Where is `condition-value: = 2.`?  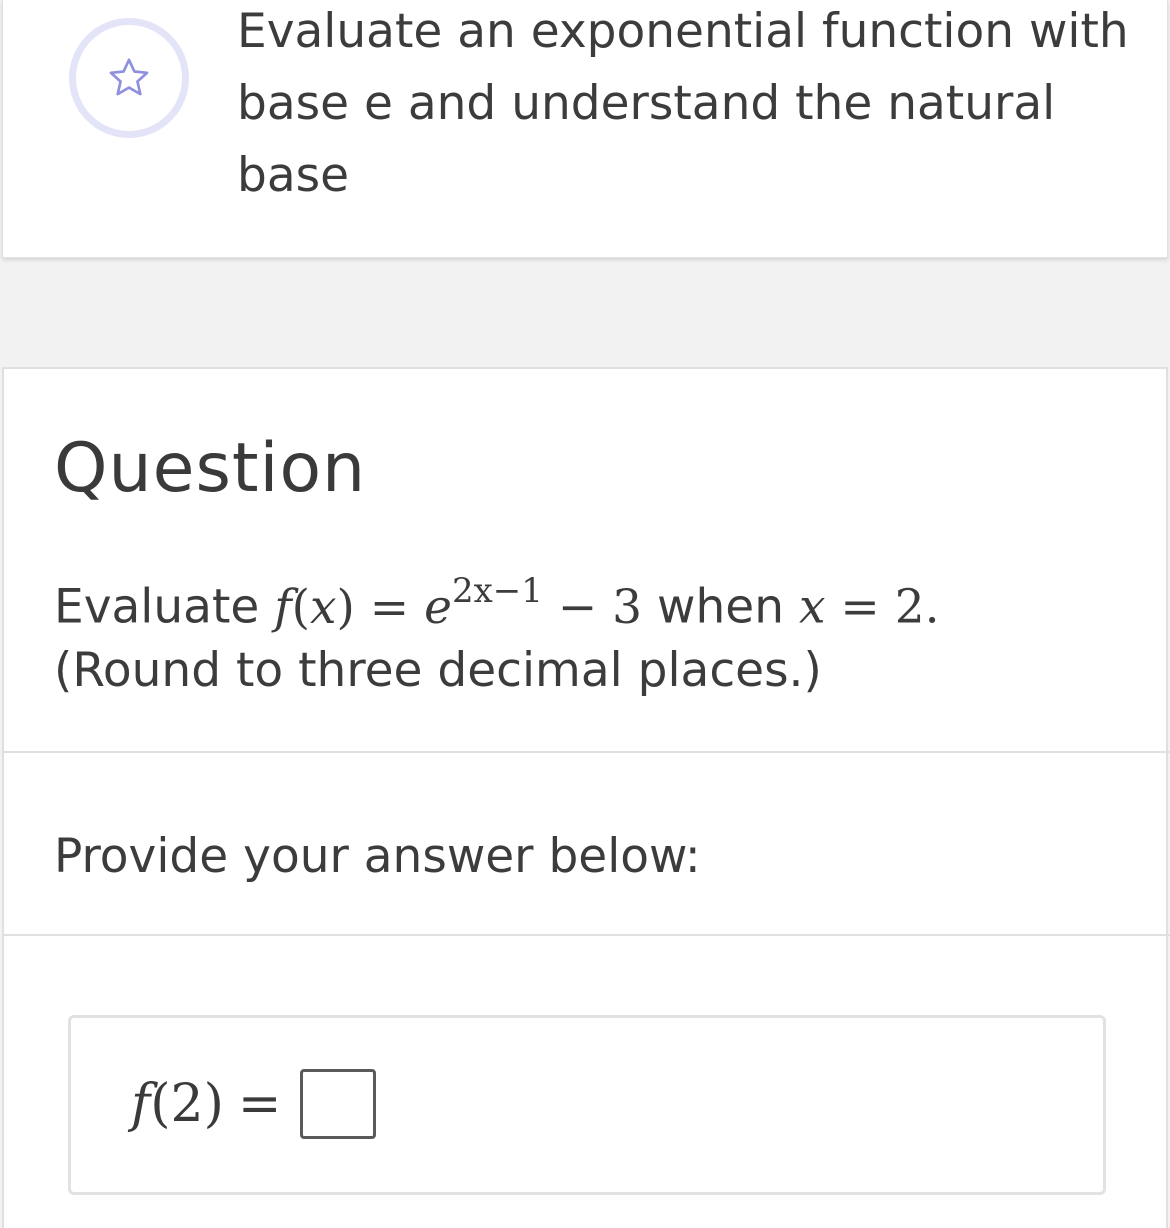
condition-value: = 2. is located at coordinates (890, 607).